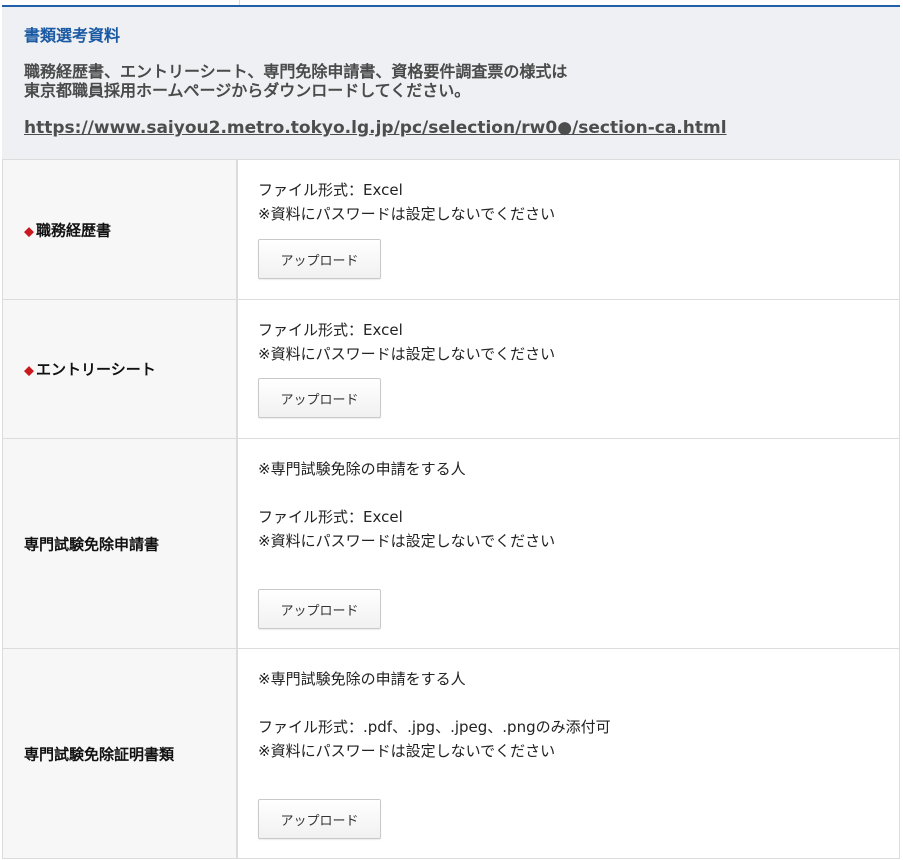 The height and width of the screenshot is (860, 903). What do you see at coordinates (120, 229) in the screenshot?
I see `row-label-cell: ◆ 職務経歴書` at bounding box center [120, 229].